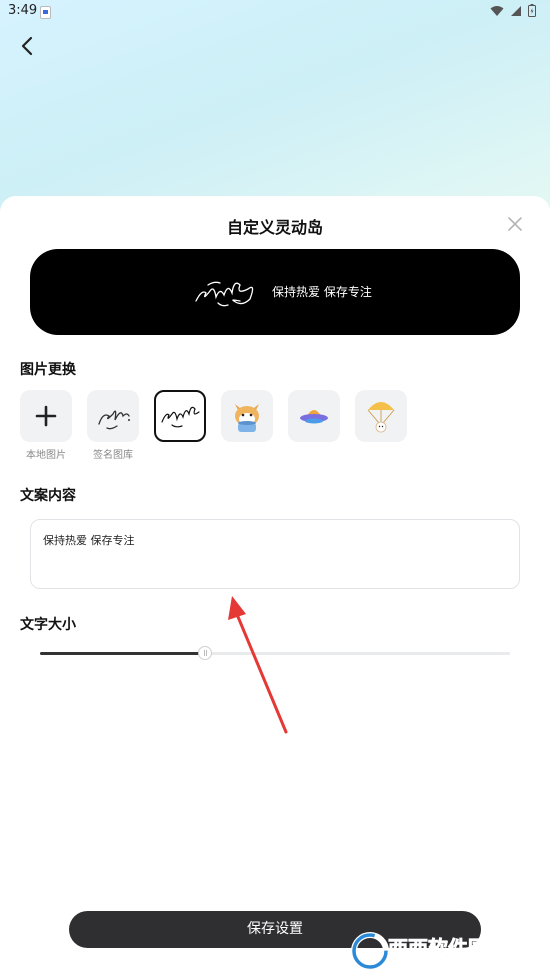  What do you see at coordinates (437, 967) in the screenshot?
I see `watermark-site: CR173.COM` at bounding box center [437, 967].